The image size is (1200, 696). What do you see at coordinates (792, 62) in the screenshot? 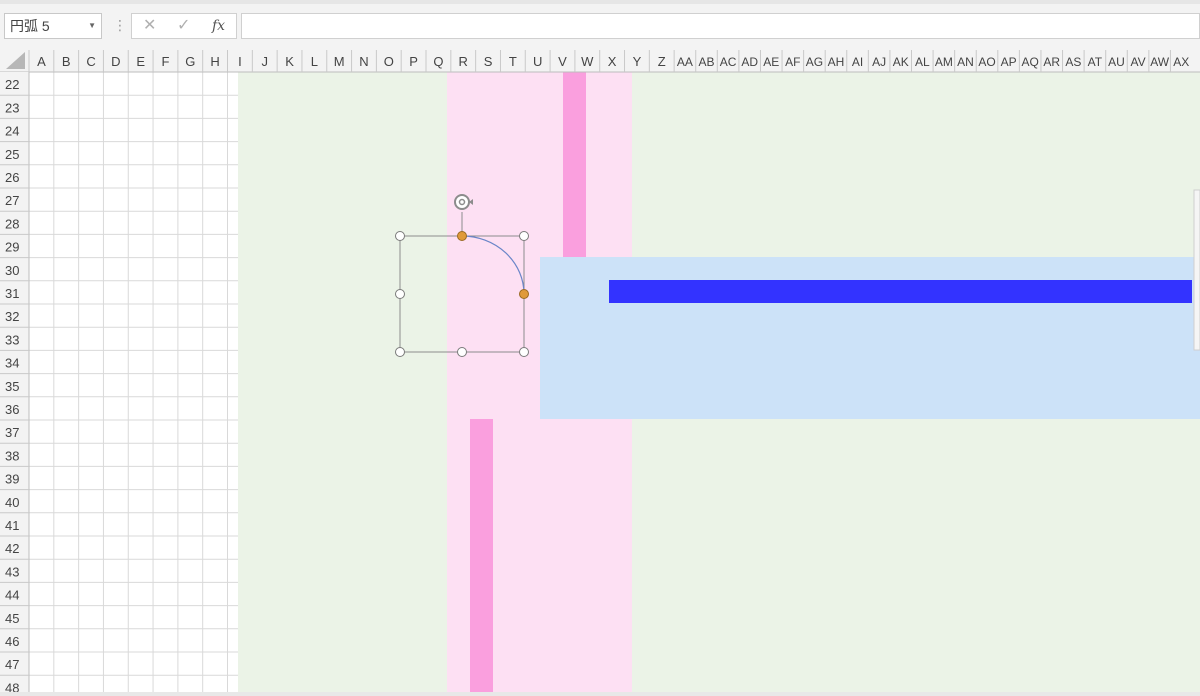
I see `column-header-af: AF` at bounding box center [792, 62].